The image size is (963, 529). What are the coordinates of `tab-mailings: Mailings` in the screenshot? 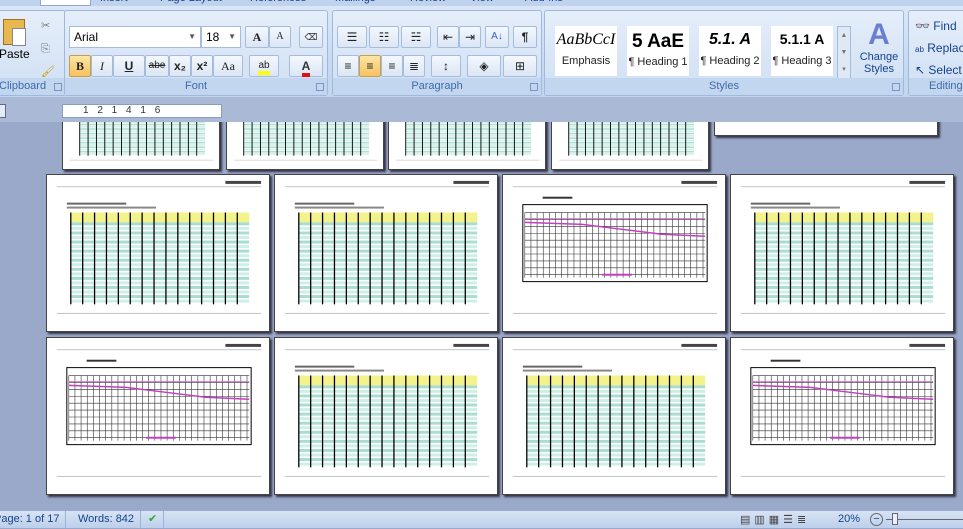 It's located at (355, 2).